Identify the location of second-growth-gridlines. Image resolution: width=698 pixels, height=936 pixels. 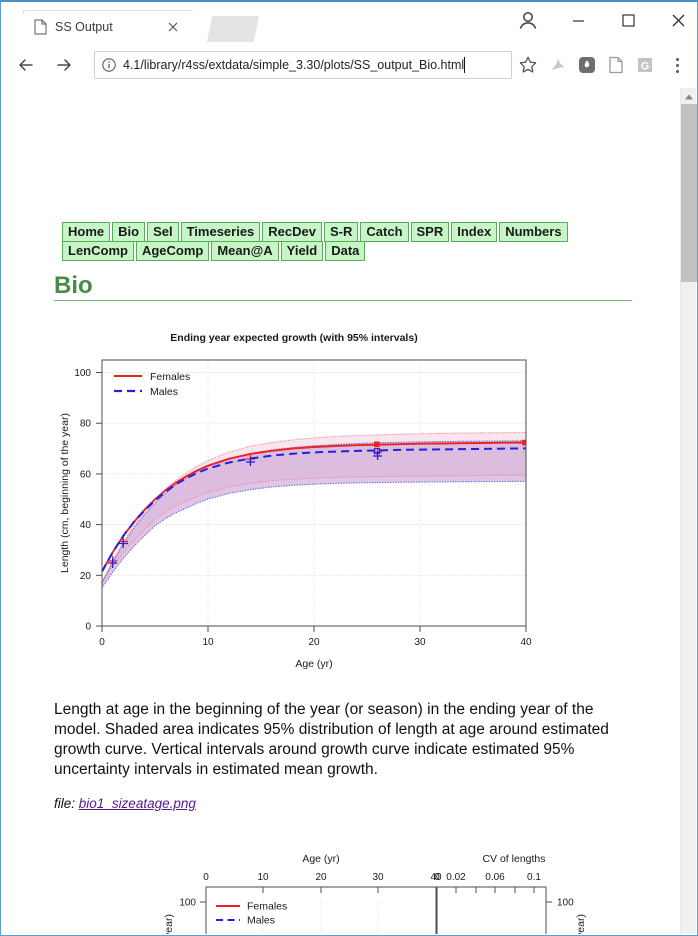
(320, 918).